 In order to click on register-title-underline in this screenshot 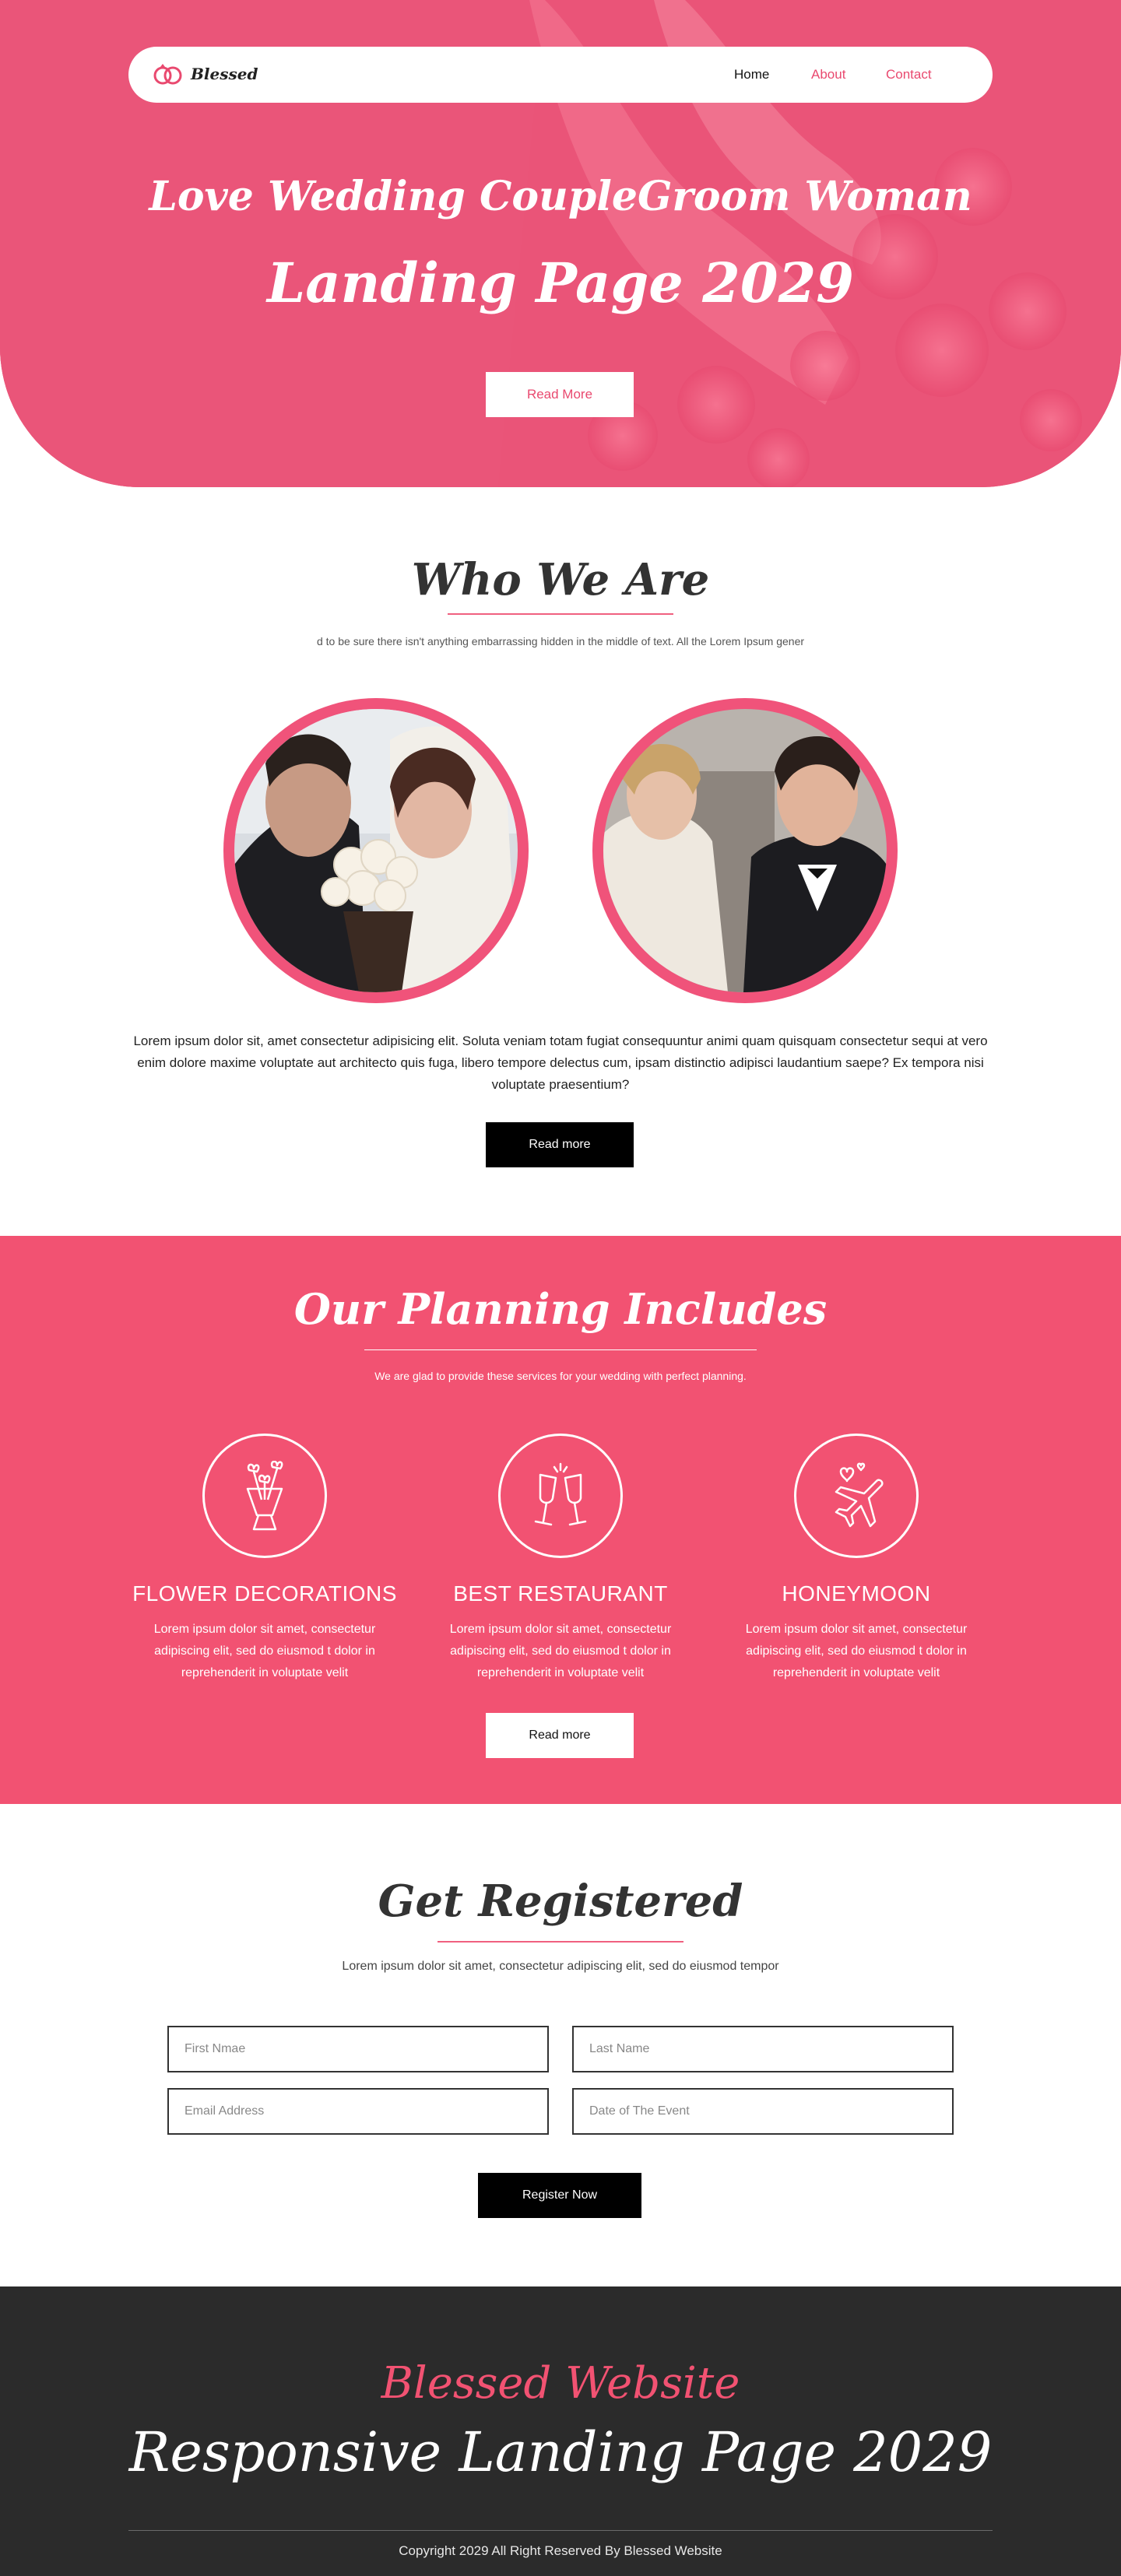, I will do `click(560, 1942)`.